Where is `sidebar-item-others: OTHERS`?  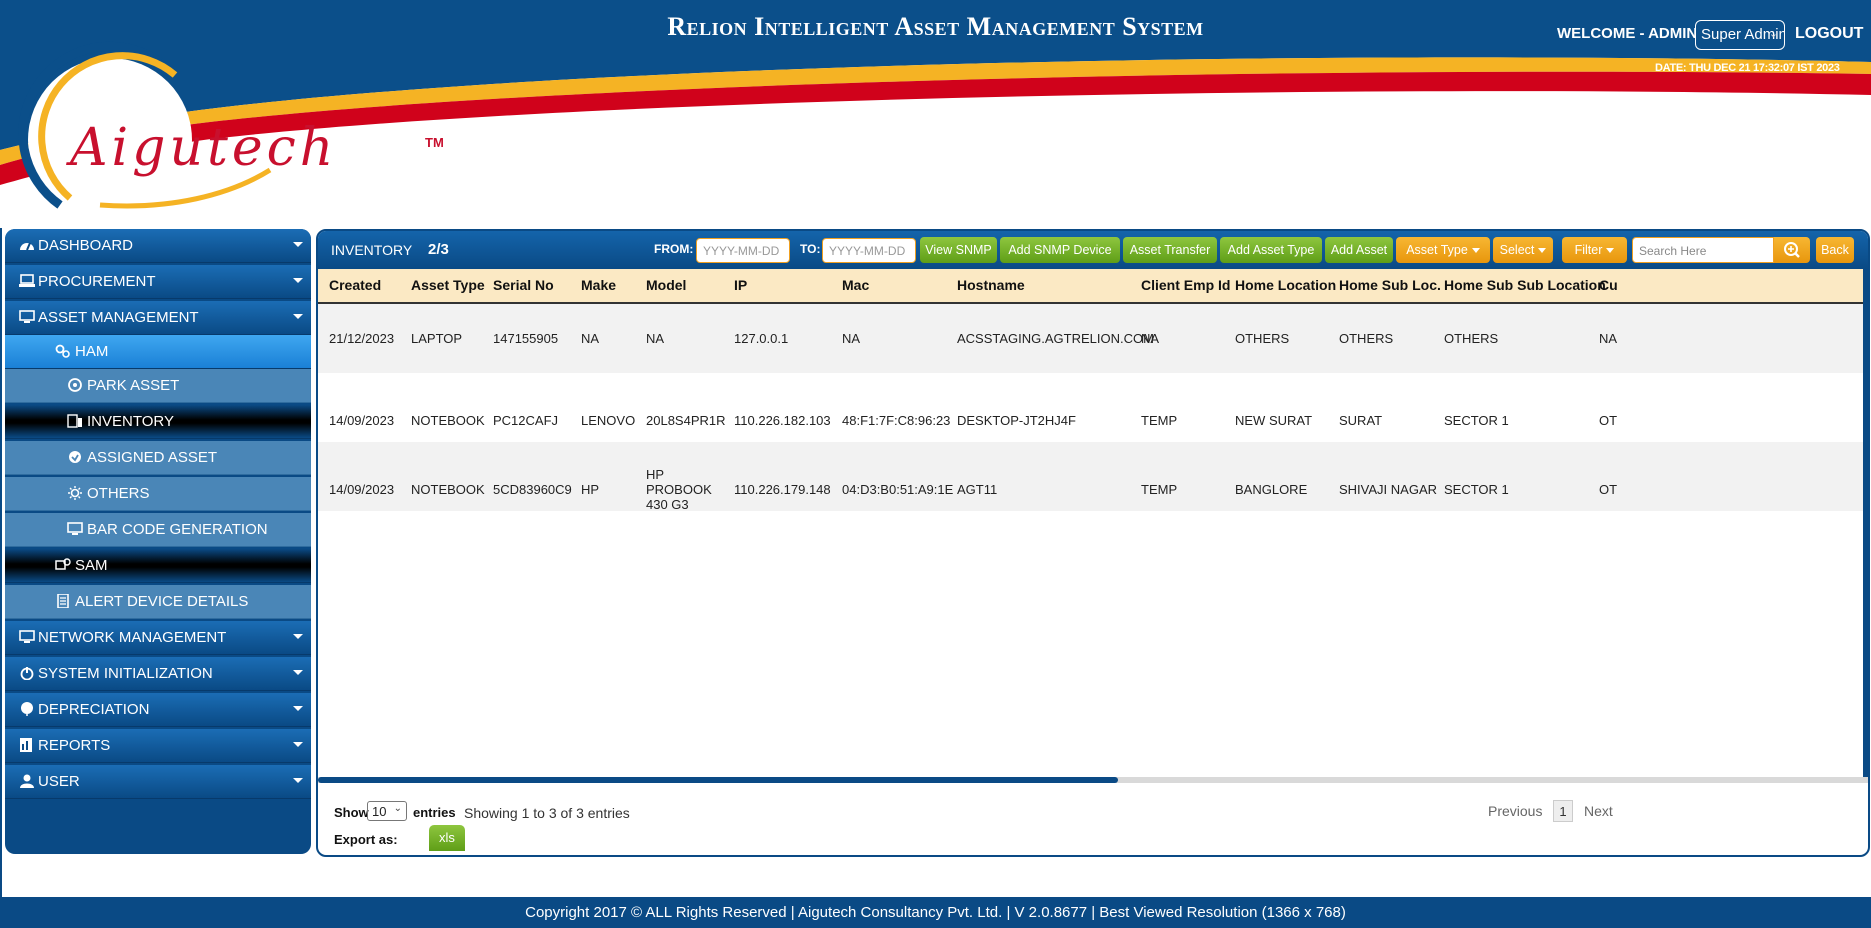 sidebar-item-others: OTHERS is located at coordinates (158, 494).